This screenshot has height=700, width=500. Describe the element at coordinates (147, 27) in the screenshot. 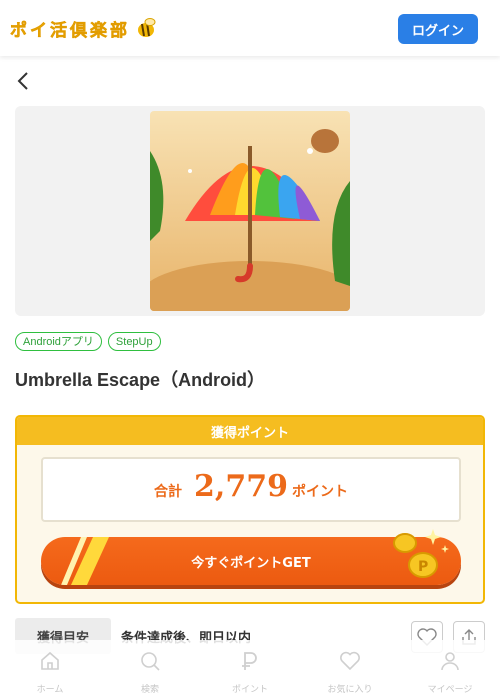

I see `bee-icon` at that location.